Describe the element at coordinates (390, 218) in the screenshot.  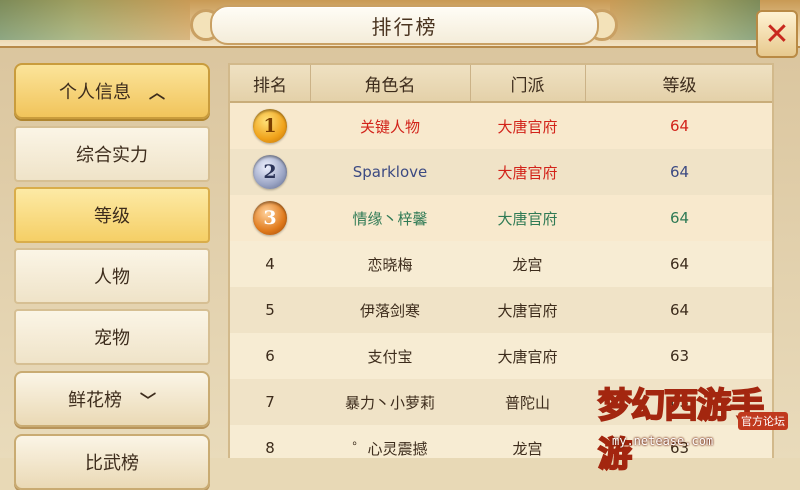
I see `name-cell: 情缘丶梓馨` at that location.